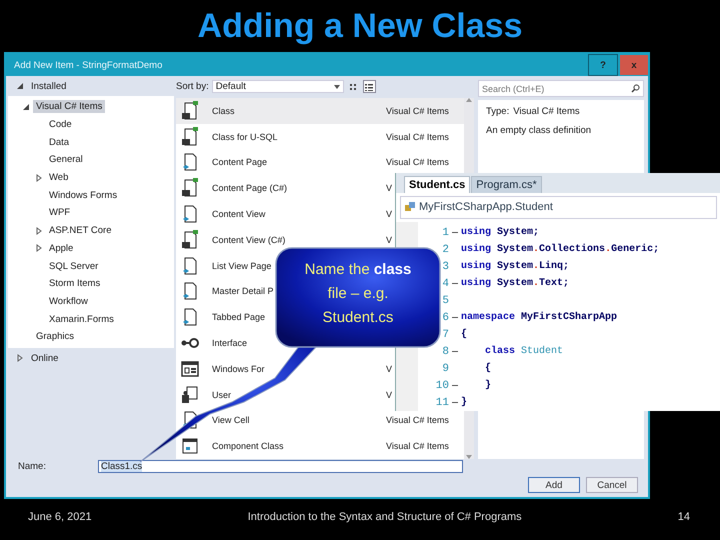  Describe the element at coordinates (524, 351) in the screenshot. I see `code-line: class Student` at that location.